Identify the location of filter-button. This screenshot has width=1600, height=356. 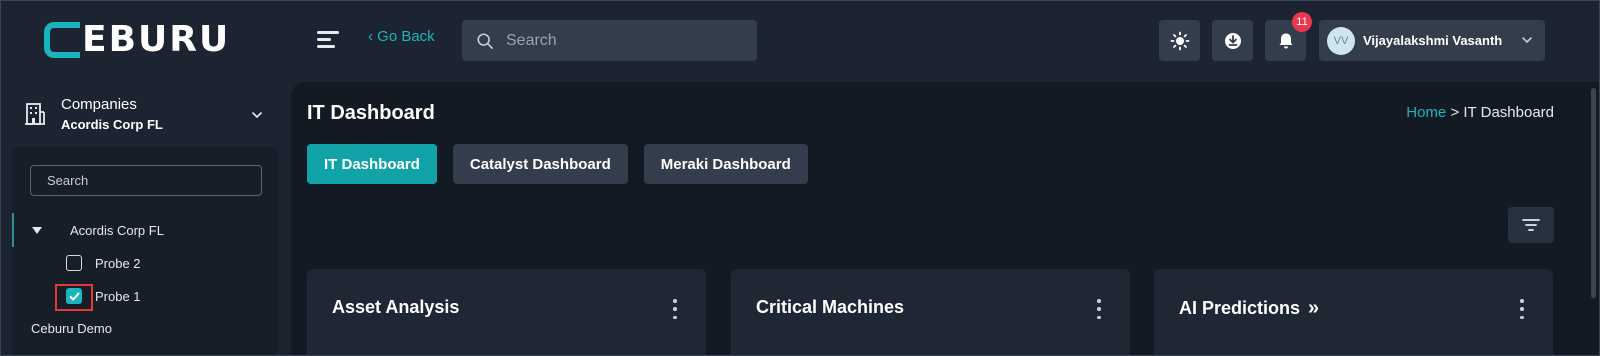
(1531, 225).